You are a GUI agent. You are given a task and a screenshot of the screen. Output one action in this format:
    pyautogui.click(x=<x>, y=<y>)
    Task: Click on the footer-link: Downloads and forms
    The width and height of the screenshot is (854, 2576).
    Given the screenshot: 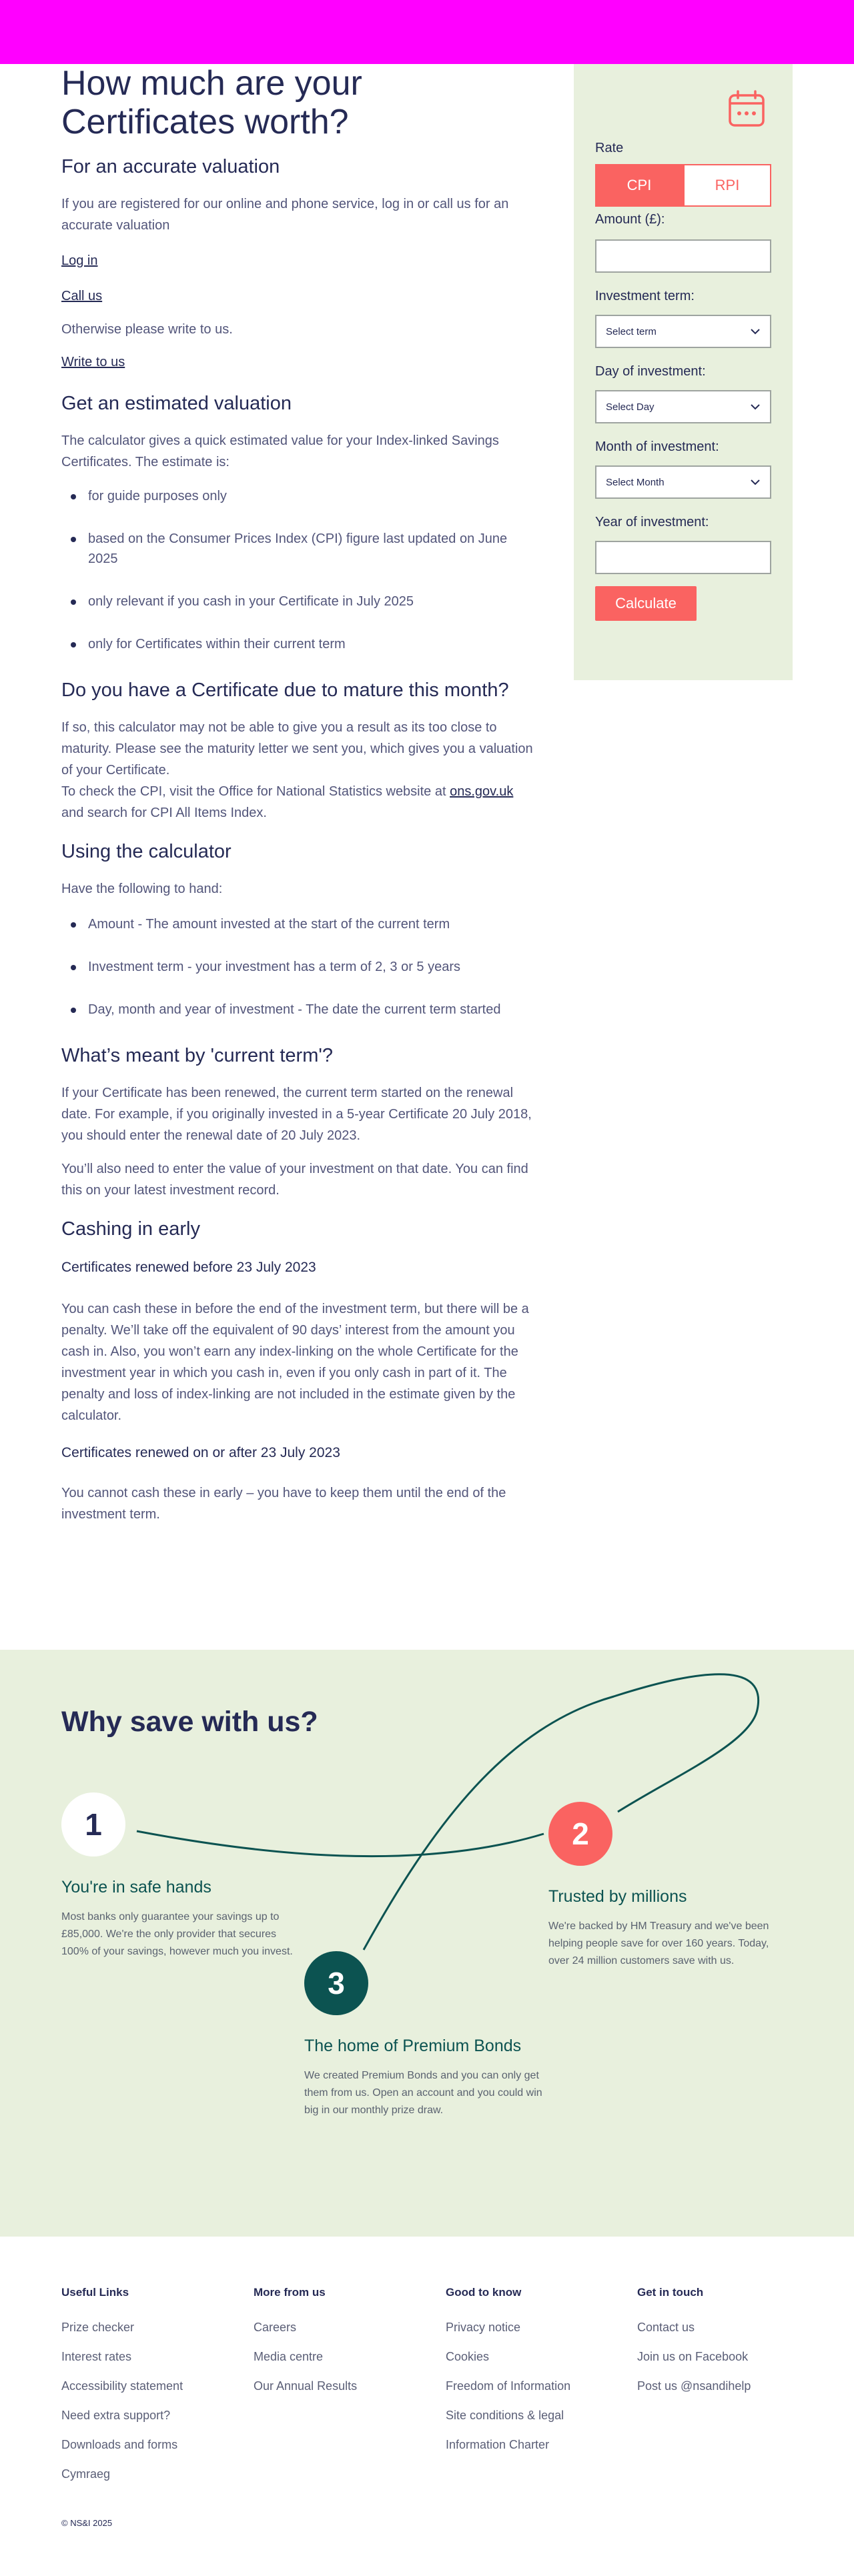 What is the action you would take?
    pyautogui.click(x=122, y=2445)
    